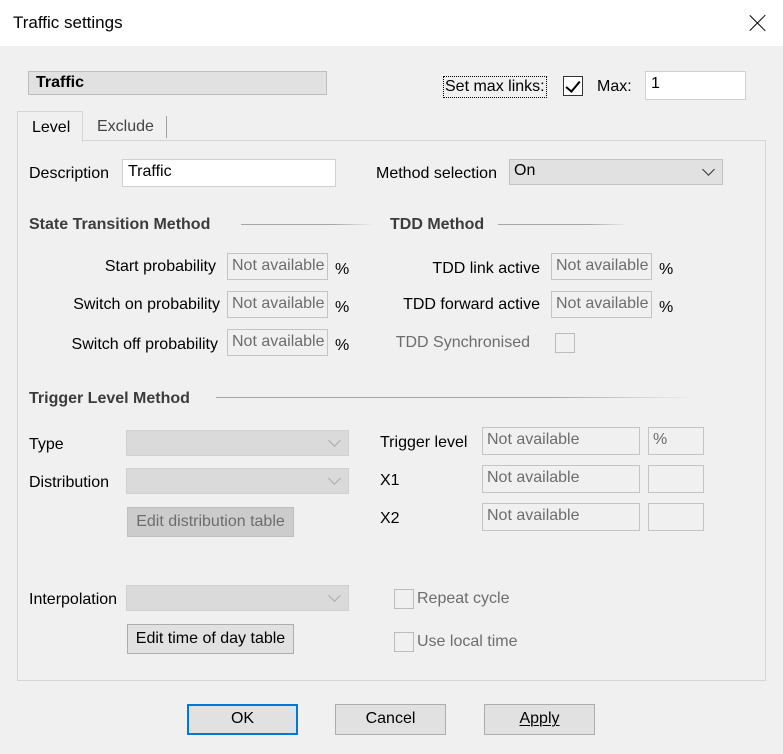 Image resolution: width=783 pixels, height=754 pixels. Describe the element at coordinates (166, 127) in the screenshot. I see `tab-separator` at that location.